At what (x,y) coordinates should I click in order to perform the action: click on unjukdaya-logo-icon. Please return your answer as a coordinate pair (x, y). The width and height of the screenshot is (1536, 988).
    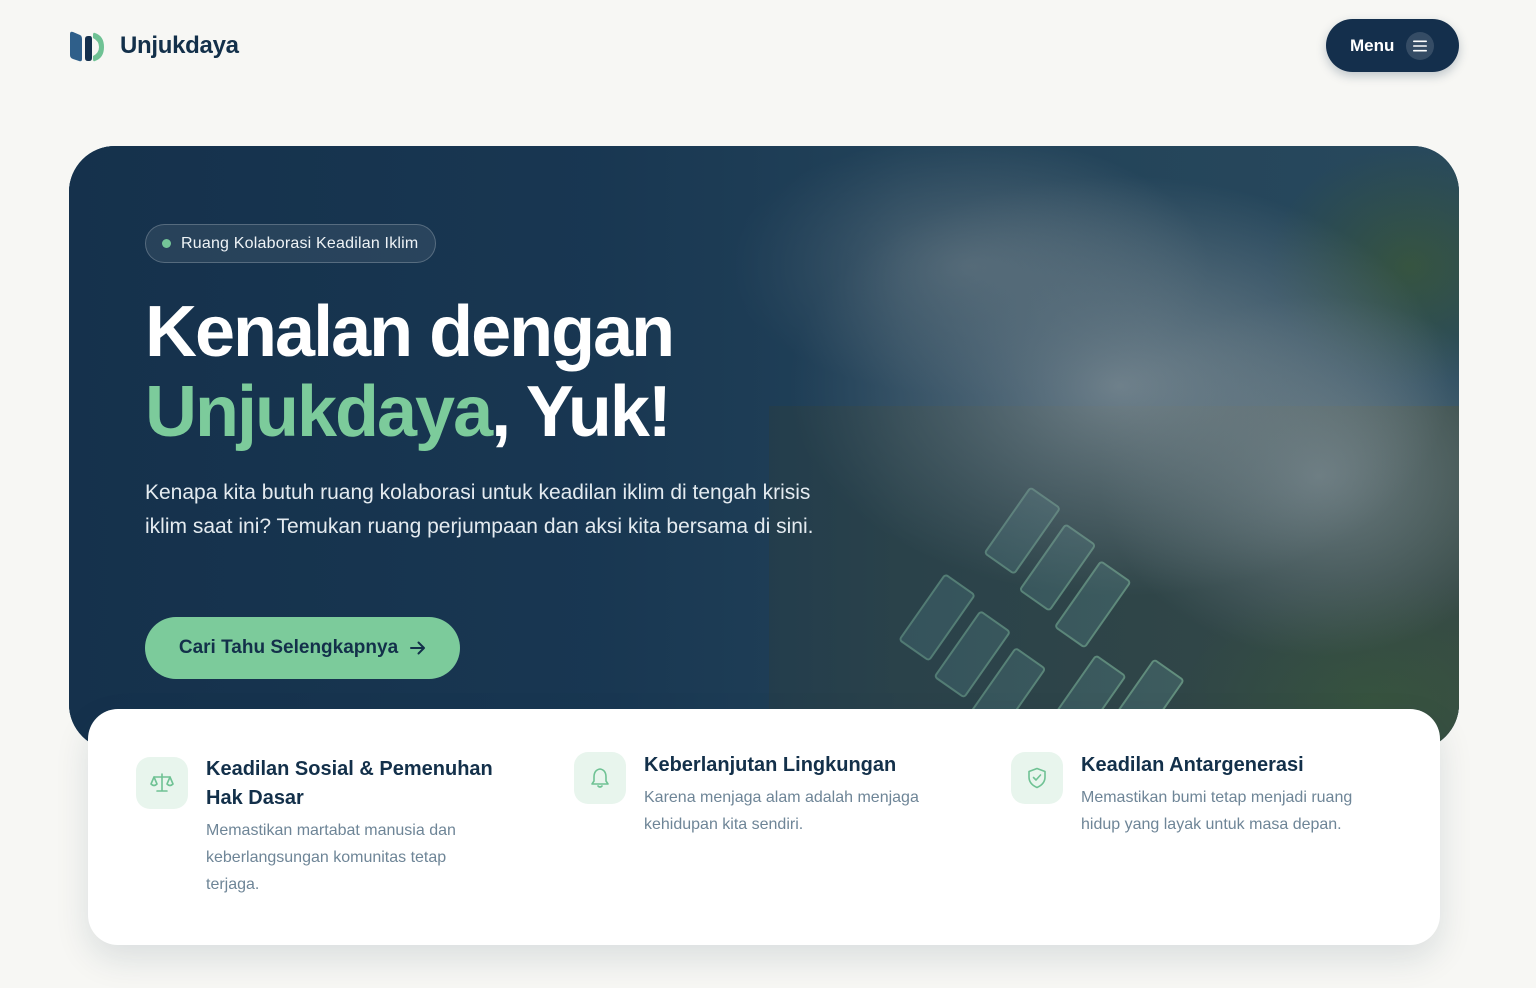
    Looking at the image, I should click on (87, 46).